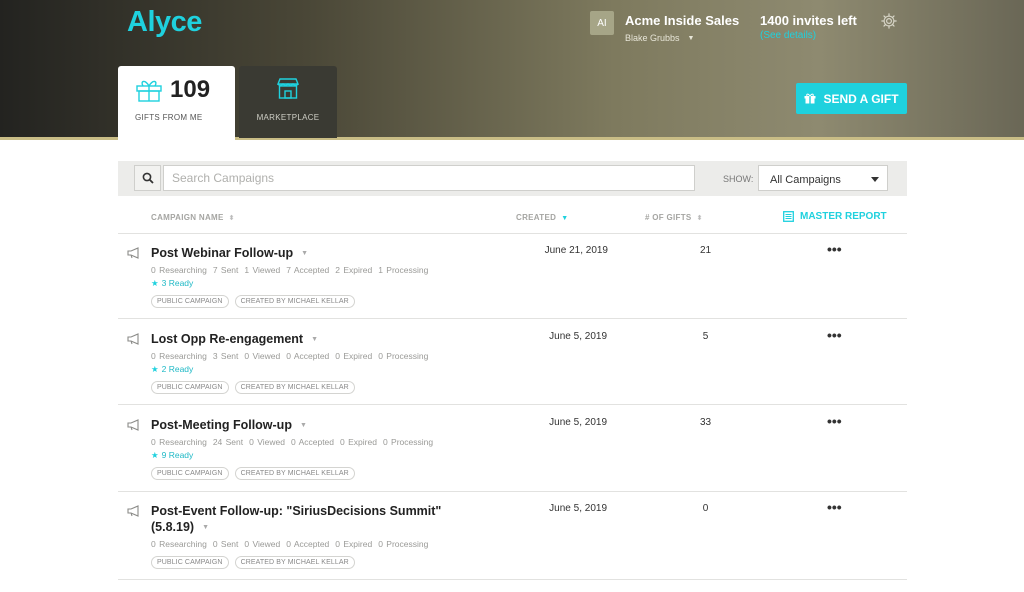  Describe the element at coordinates (652, 38) in the screenshot. I see `user-name: Blake Grubbs` at that location.